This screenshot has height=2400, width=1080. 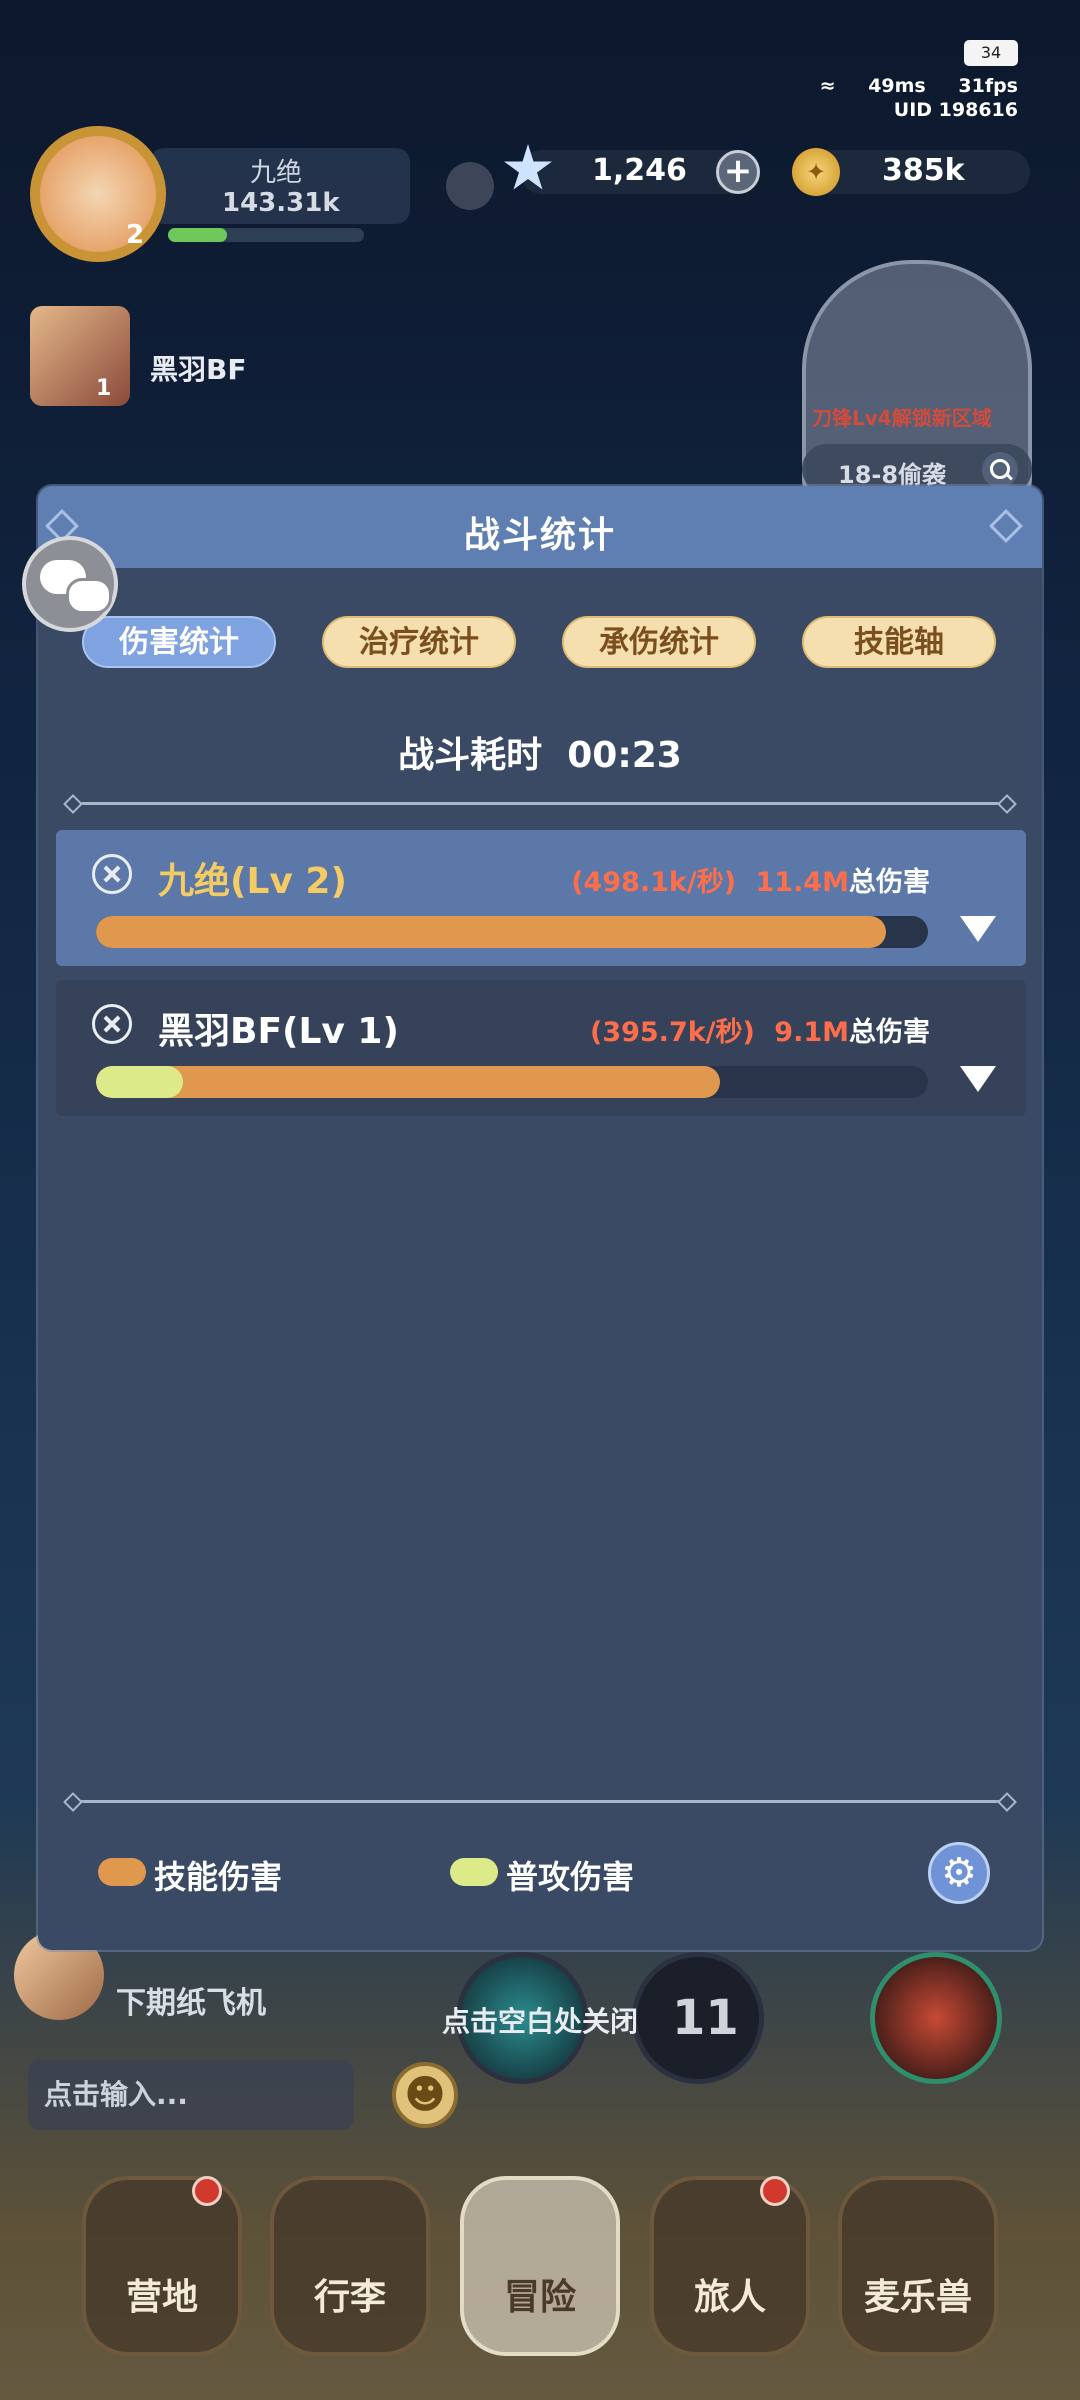 What do you see at coordinates (474, 1872) in the screenshot?
I see `legend-normal-swatch` at bounding box center [474, 1872].